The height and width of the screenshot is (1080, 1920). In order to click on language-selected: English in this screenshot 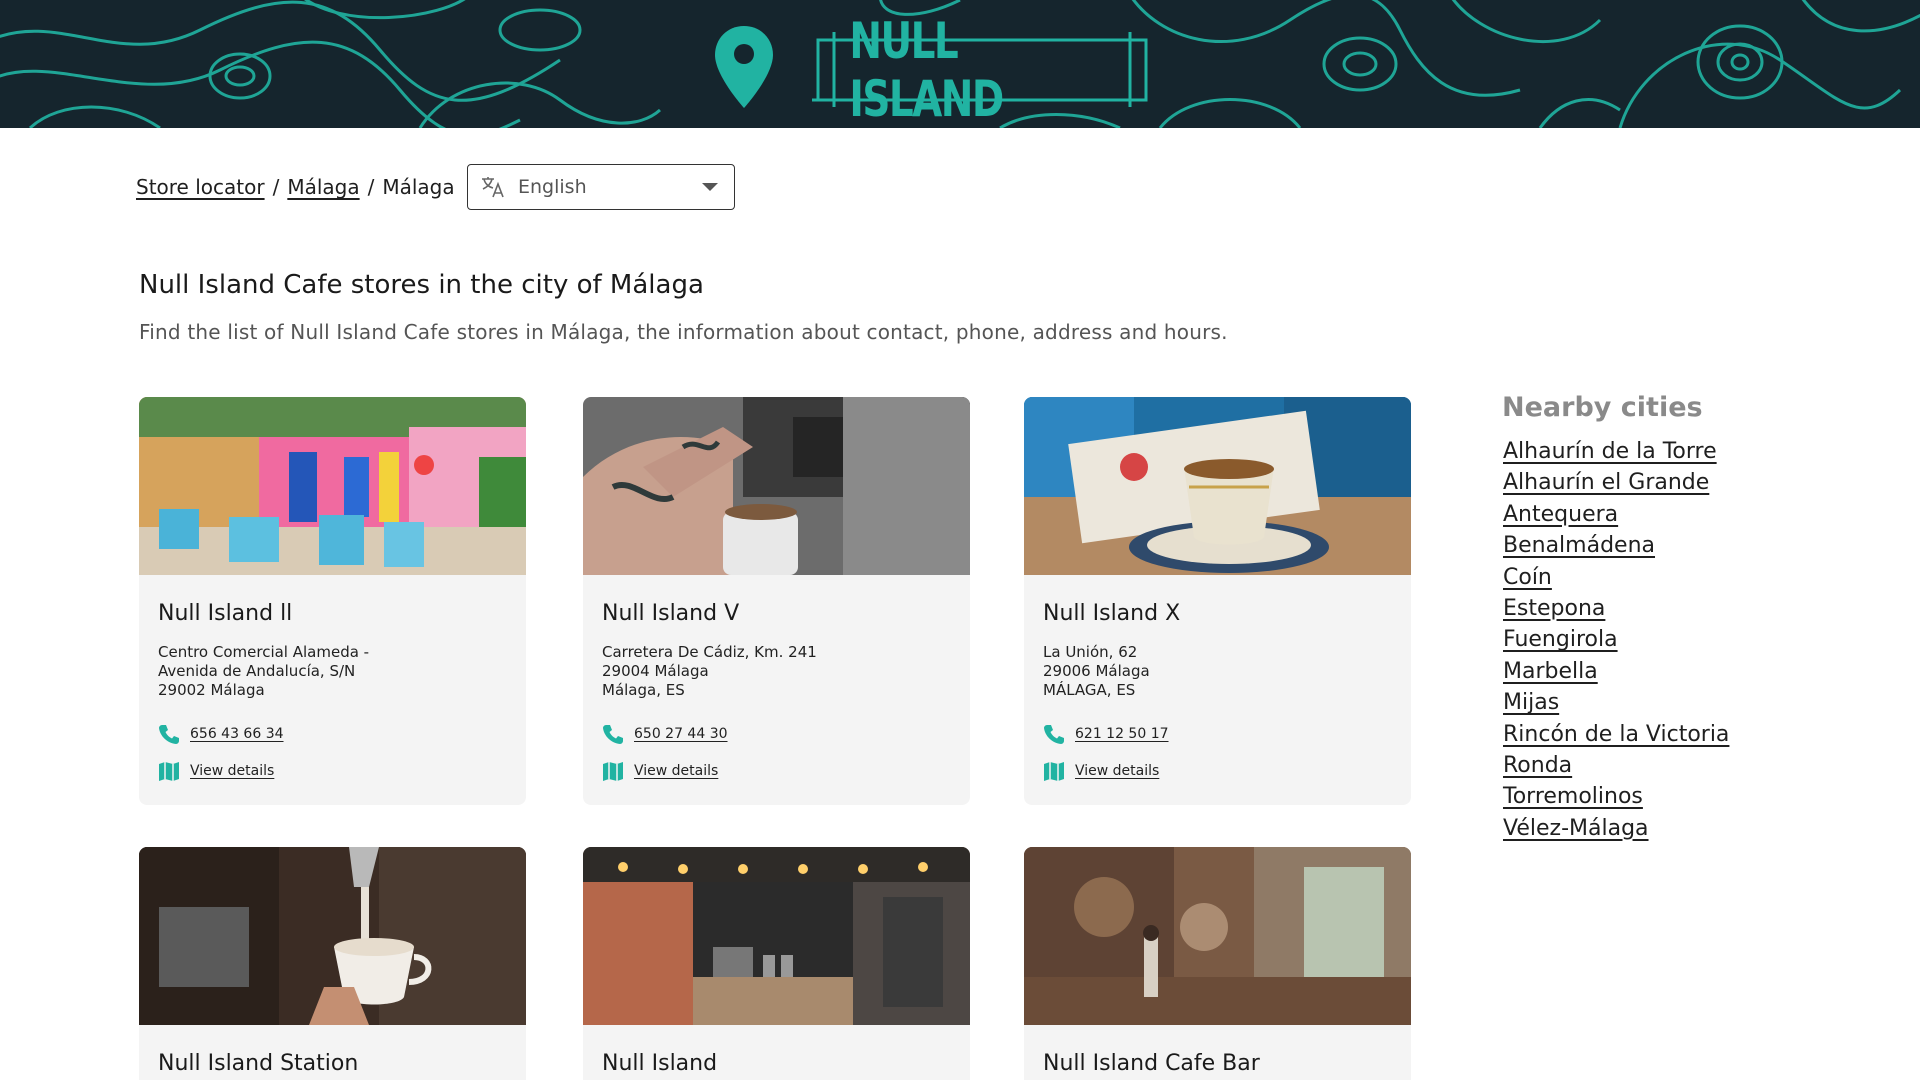, I will do `click(552, 187)`.